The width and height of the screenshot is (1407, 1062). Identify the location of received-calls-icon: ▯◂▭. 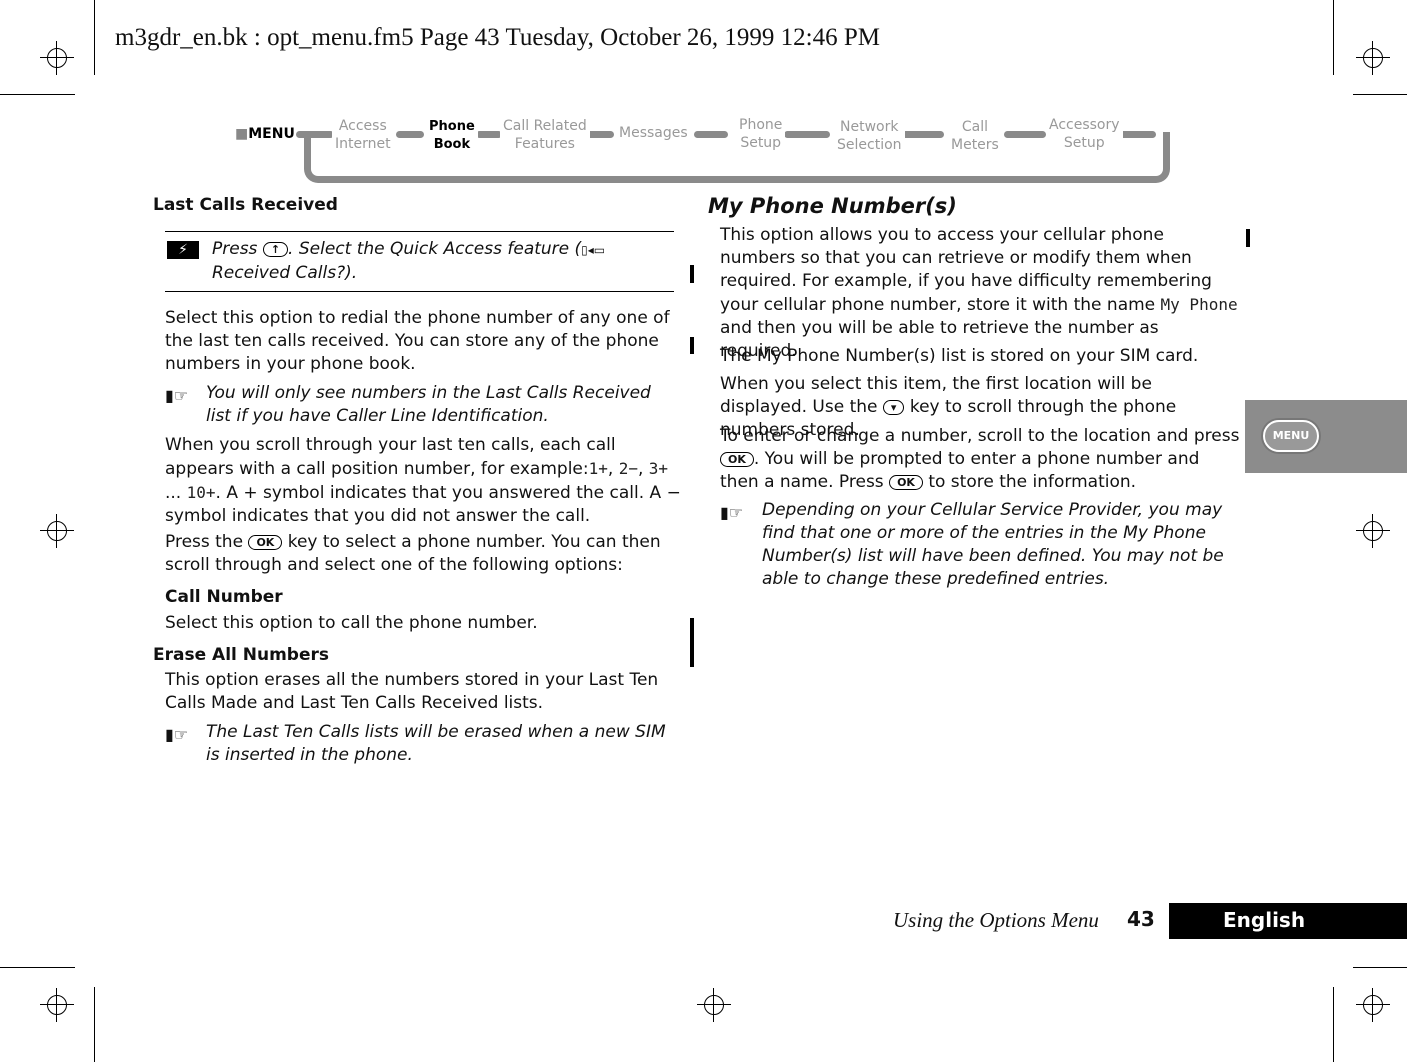
(593, 250).